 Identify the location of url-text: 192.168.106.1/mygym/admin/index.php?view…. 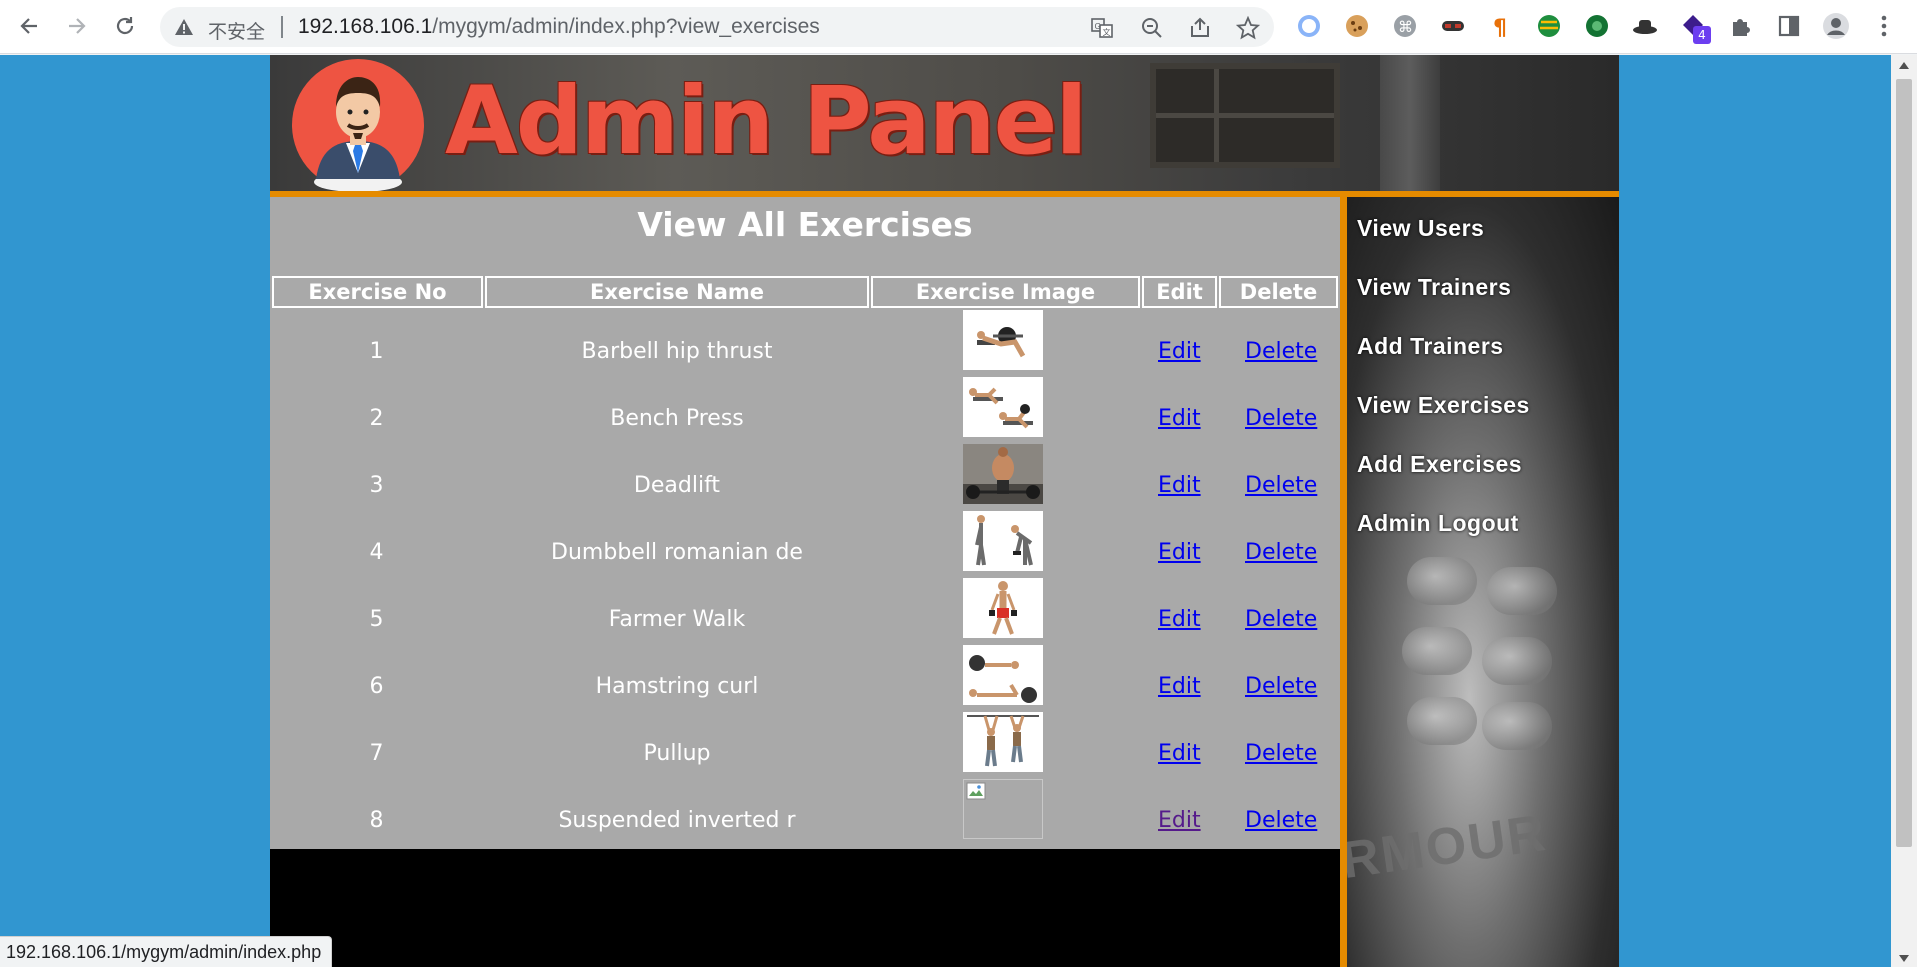
(559, 27).